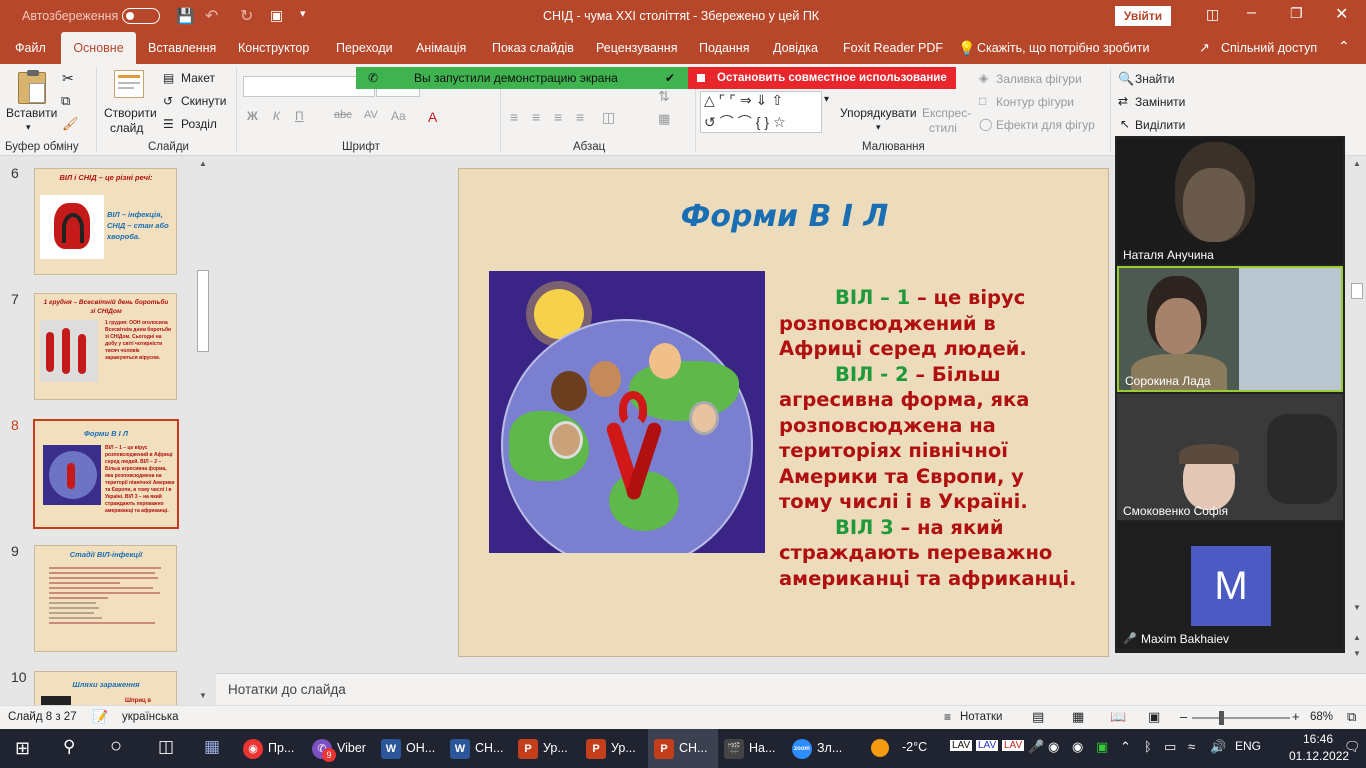 This screenshot has width=1366, height=768. What do you see at coordinates (199, 124) in the screenshot?
I see `section-button: Розділ` at bounding box center [199, 124].